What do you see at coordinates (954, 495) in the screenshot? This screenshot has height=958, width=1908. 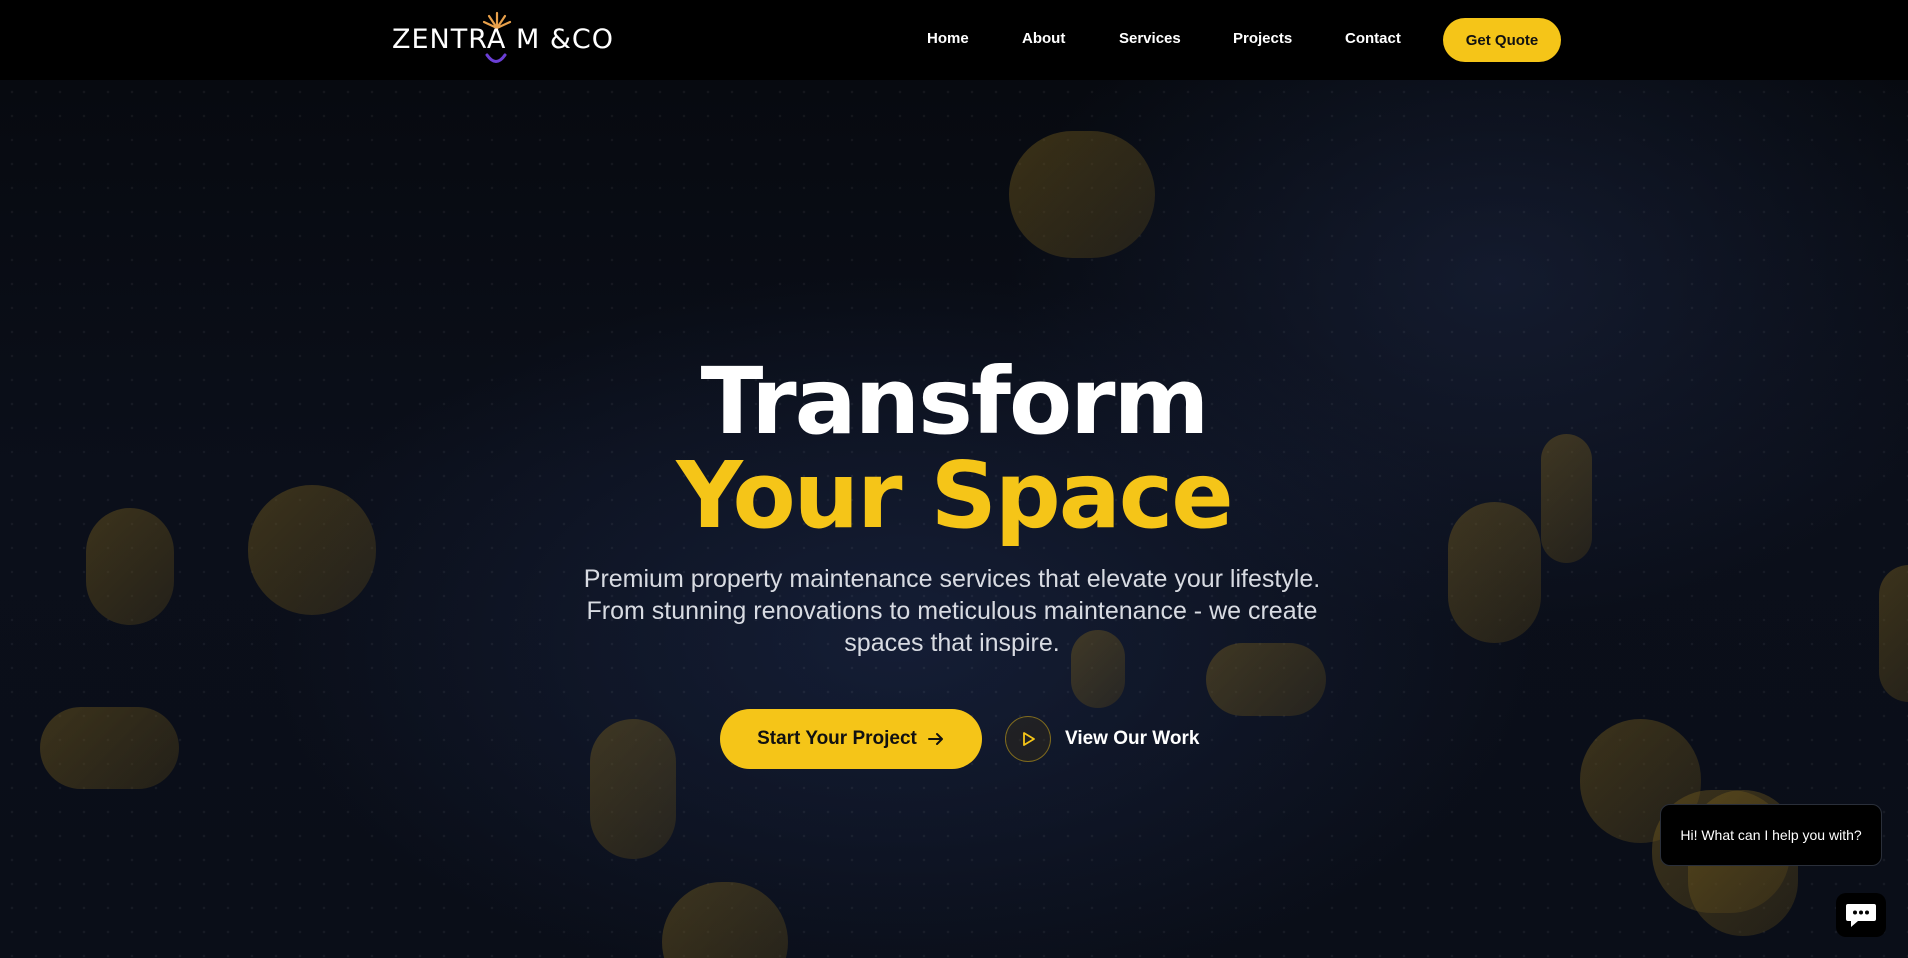 I see `hero-title-line-2: Your Space` at bounding box center [954, 495].